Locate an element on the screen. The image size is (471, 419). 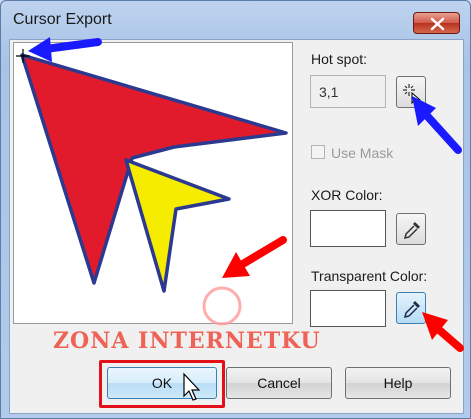
window-title: Cursor Export is located at coordinates (62, 19).